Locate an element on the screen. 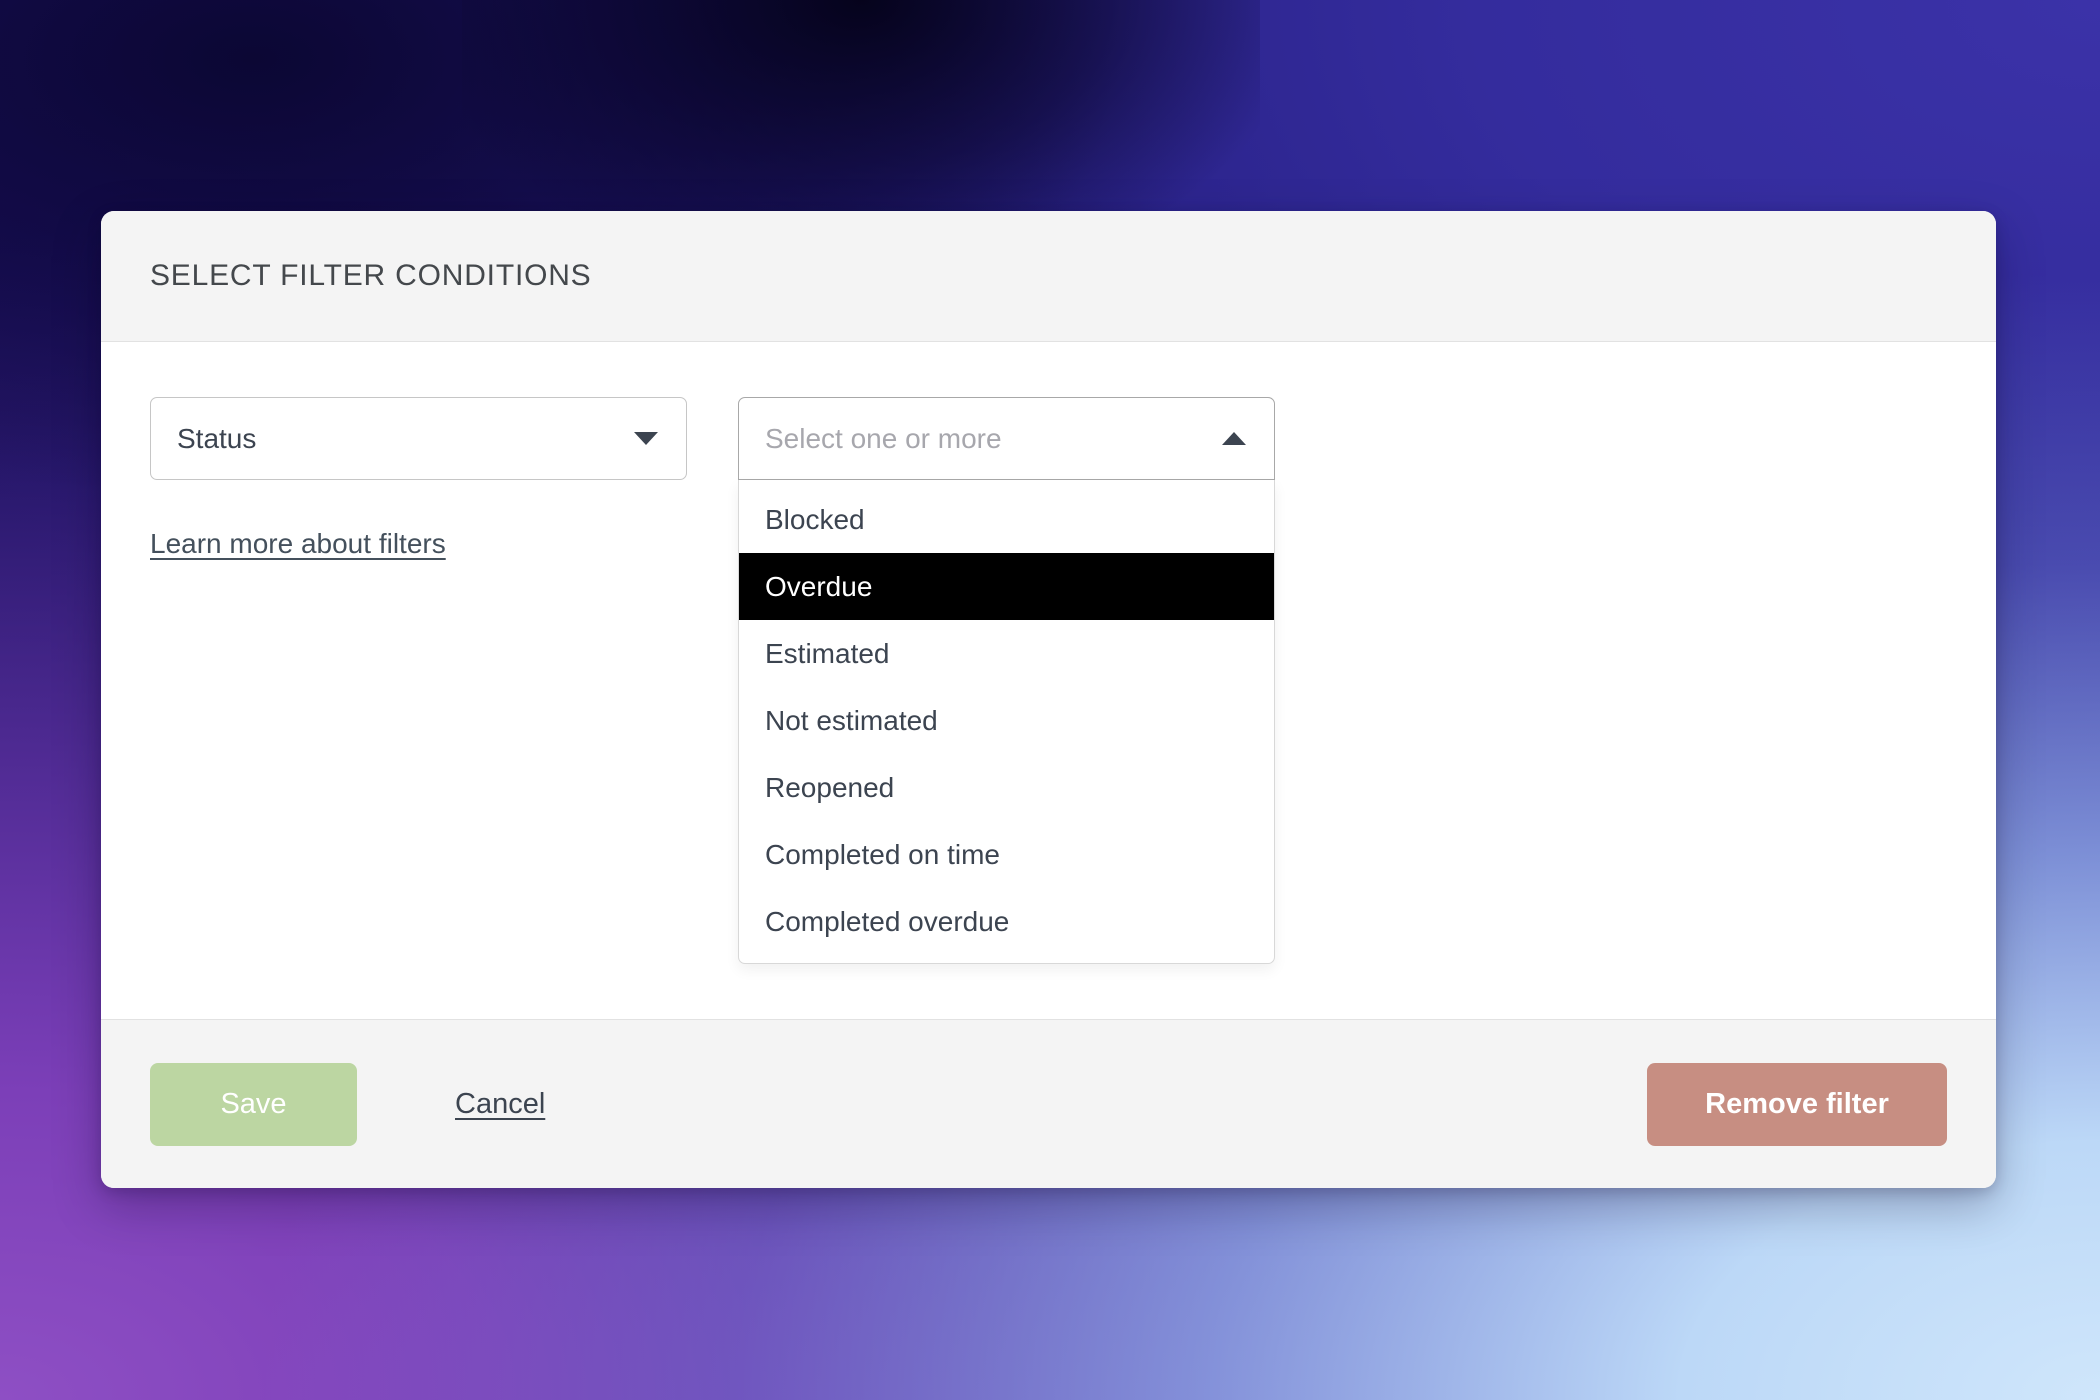  option-label: Overdue is located at coordinates (819, 586).